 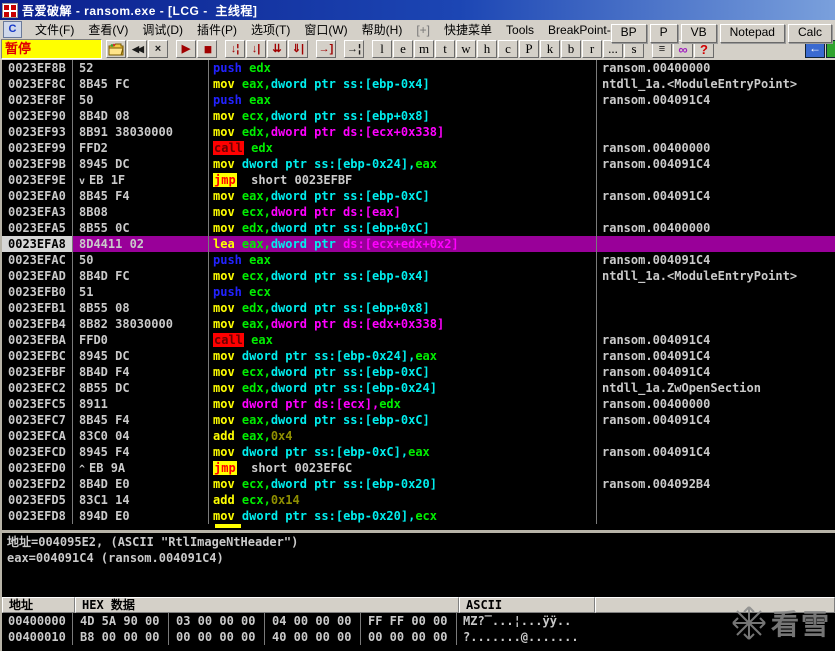 I want to click on disasm-row: 0023EFD5 83C1 14 add ecx,0x14, so click(x=418, y=500).